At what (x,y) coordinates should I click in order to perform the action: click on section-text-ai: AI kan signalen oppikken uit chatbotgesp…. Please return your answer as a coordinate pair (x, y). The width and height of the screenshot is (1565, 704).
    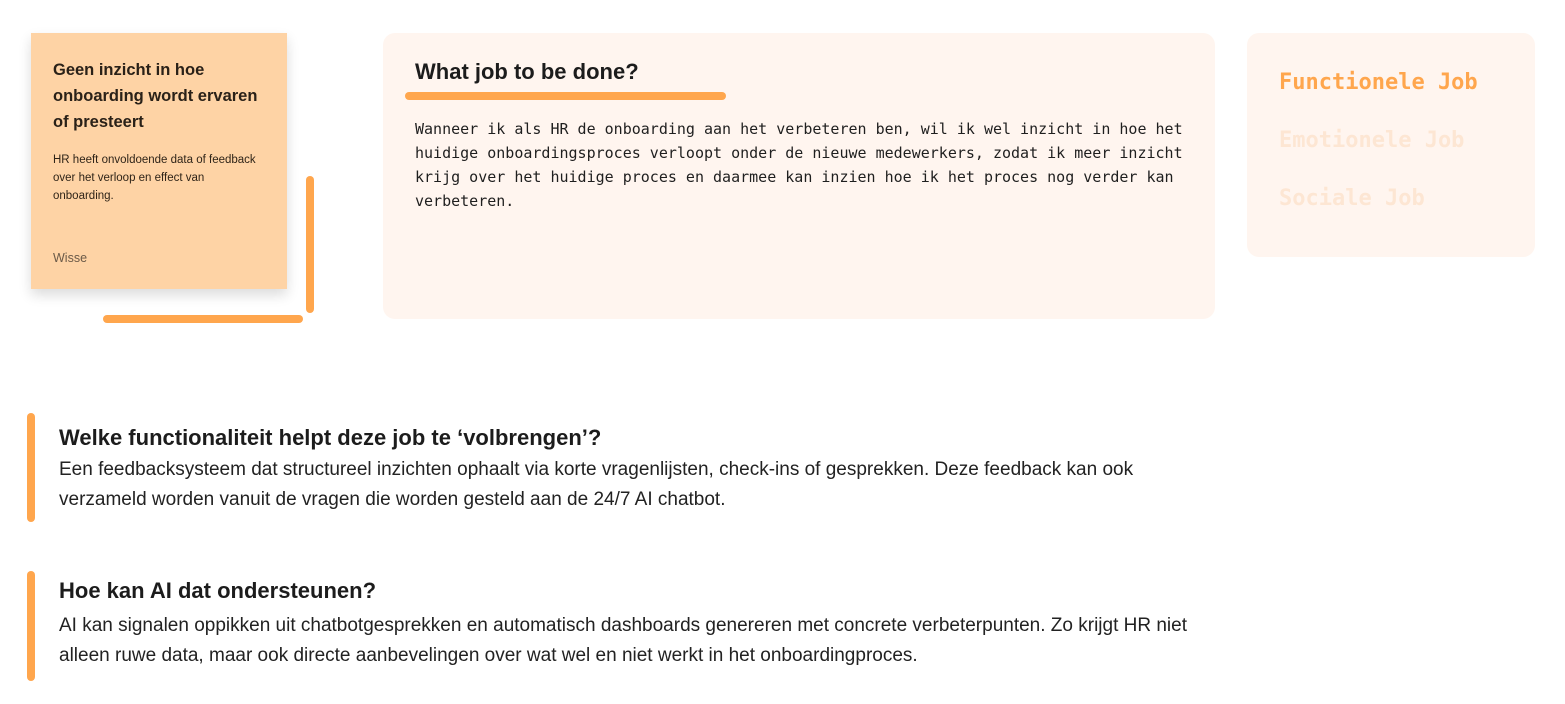
    Looking at the image, I should click on (623, 640).